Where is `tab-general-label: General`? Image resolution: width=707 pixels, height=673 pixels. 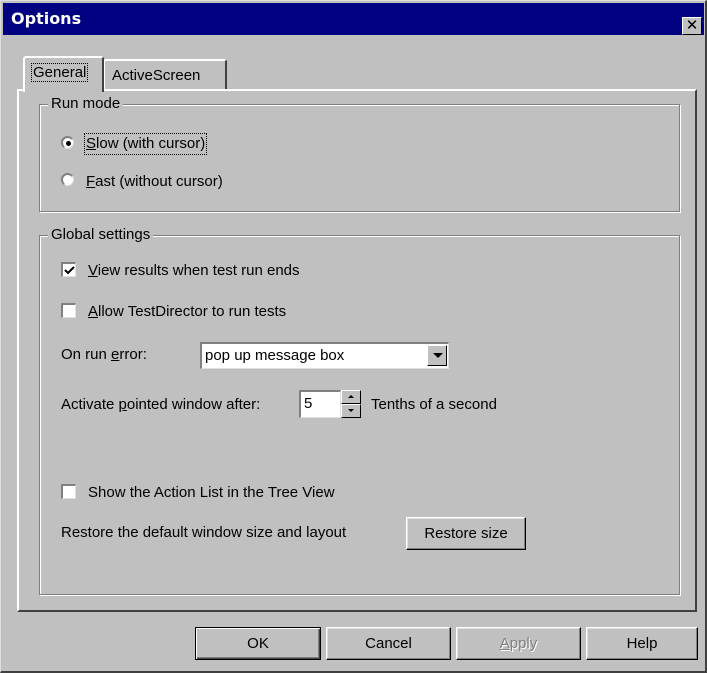
tab-general-label: General is located at coordinates (59, 72).